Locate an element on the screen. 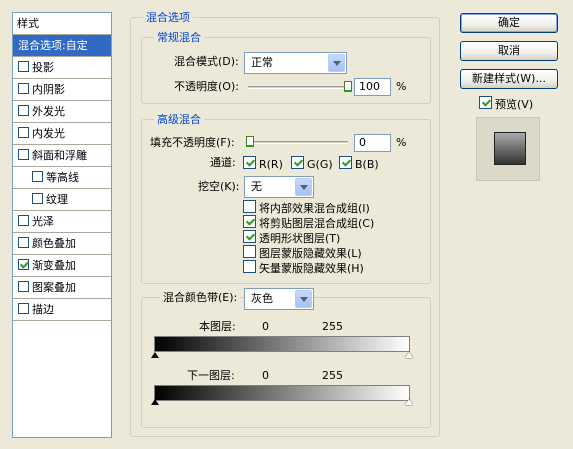  opacity-slider-track is located at coordinates (298, 87).